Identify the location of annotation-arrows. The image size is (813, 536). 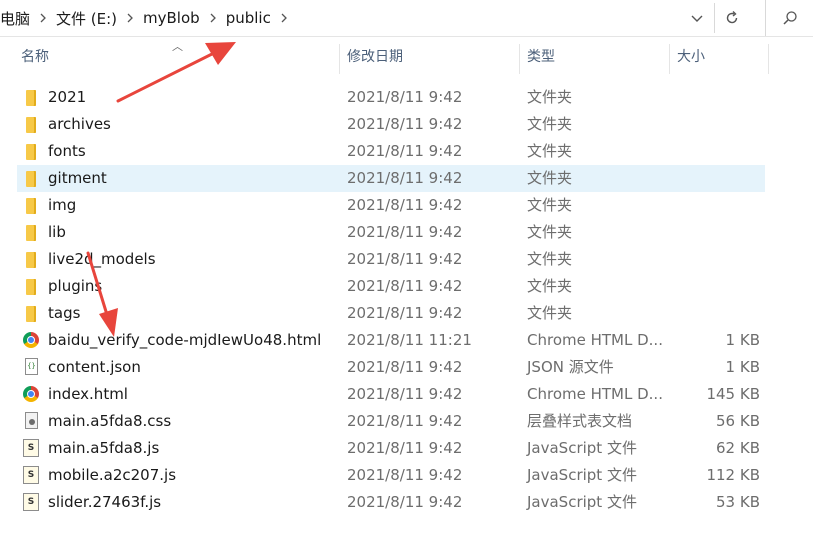
(161, 189).